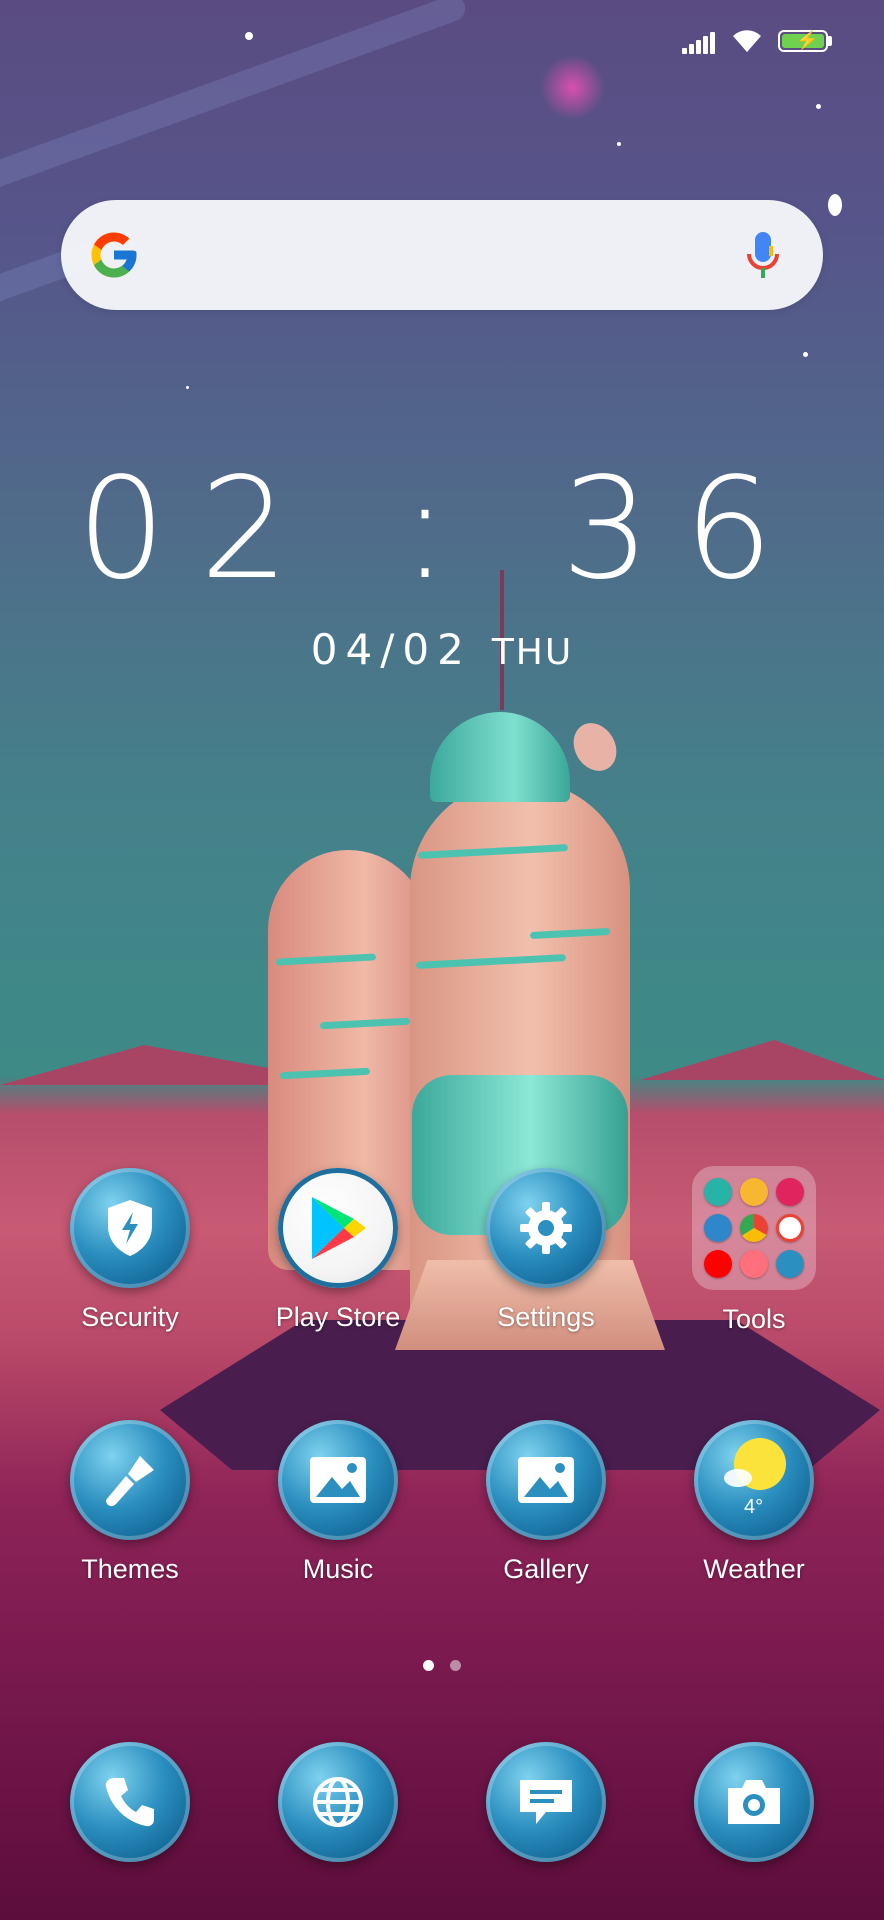 This screenshot has height=1920, width=884. I want to click on hill, so click(762, 1060).